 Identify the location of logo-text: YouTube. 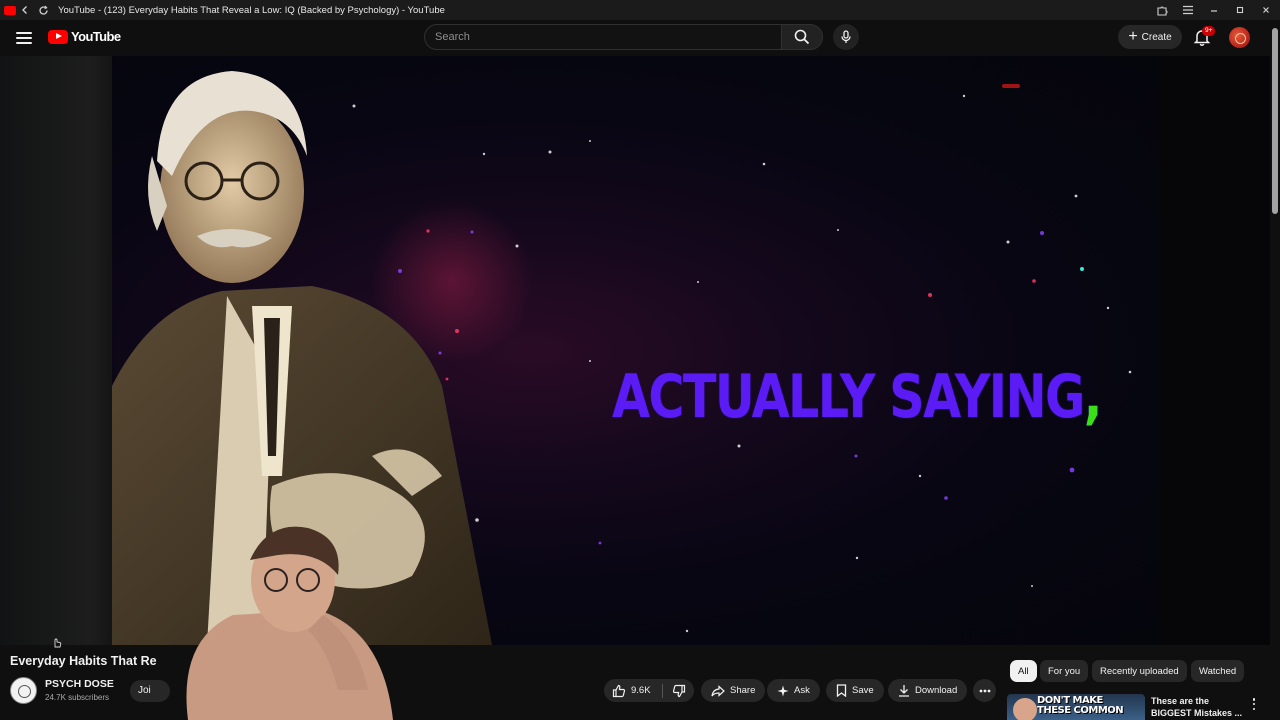
(96, 36).